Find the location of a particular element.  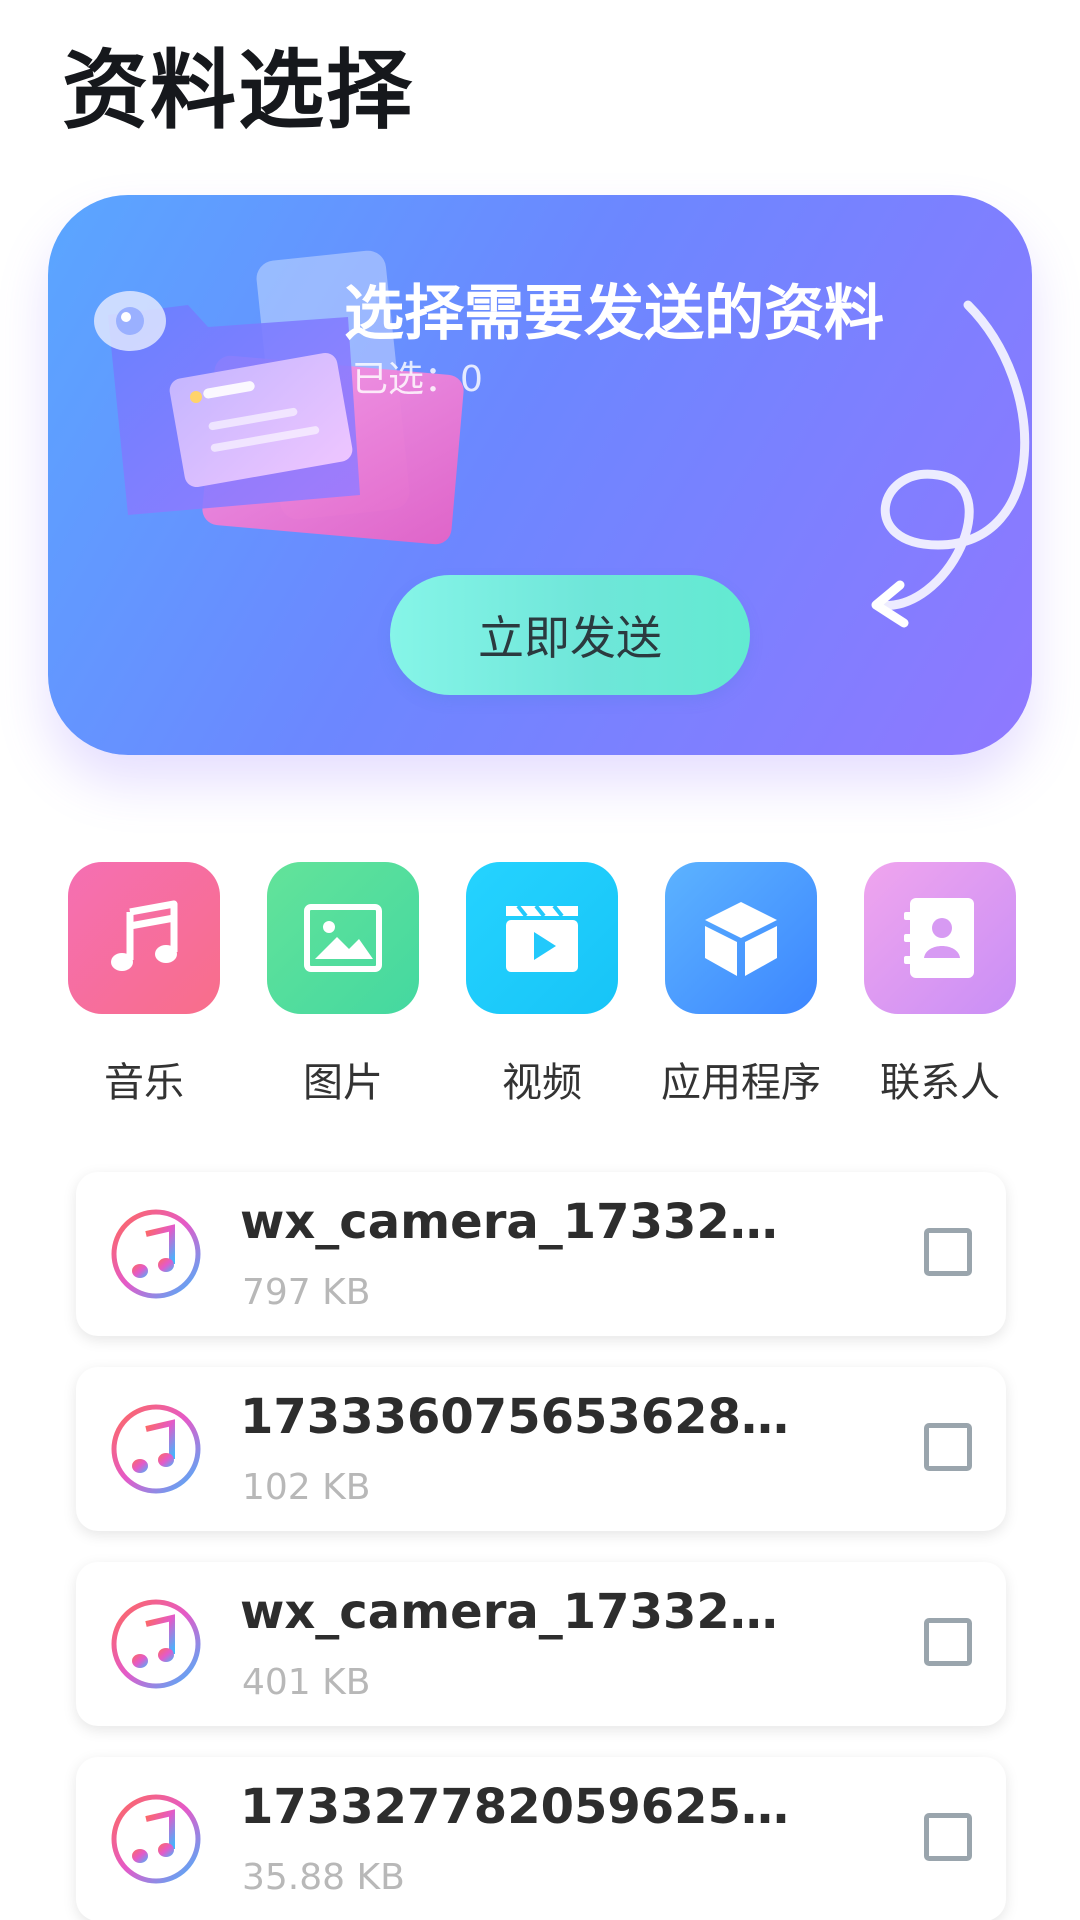

app-box-icon is located at coordinates (741, 938).